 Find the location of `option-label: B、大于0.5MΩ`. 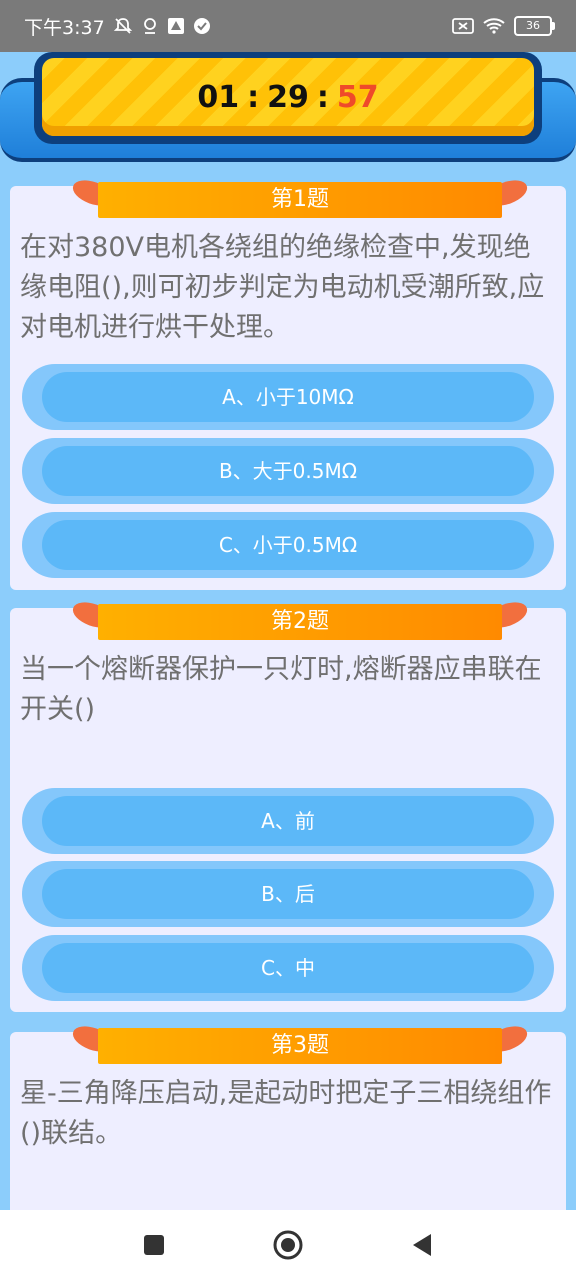

option-label: B、大于0.5MΩ is located at coordinates (288, 471).